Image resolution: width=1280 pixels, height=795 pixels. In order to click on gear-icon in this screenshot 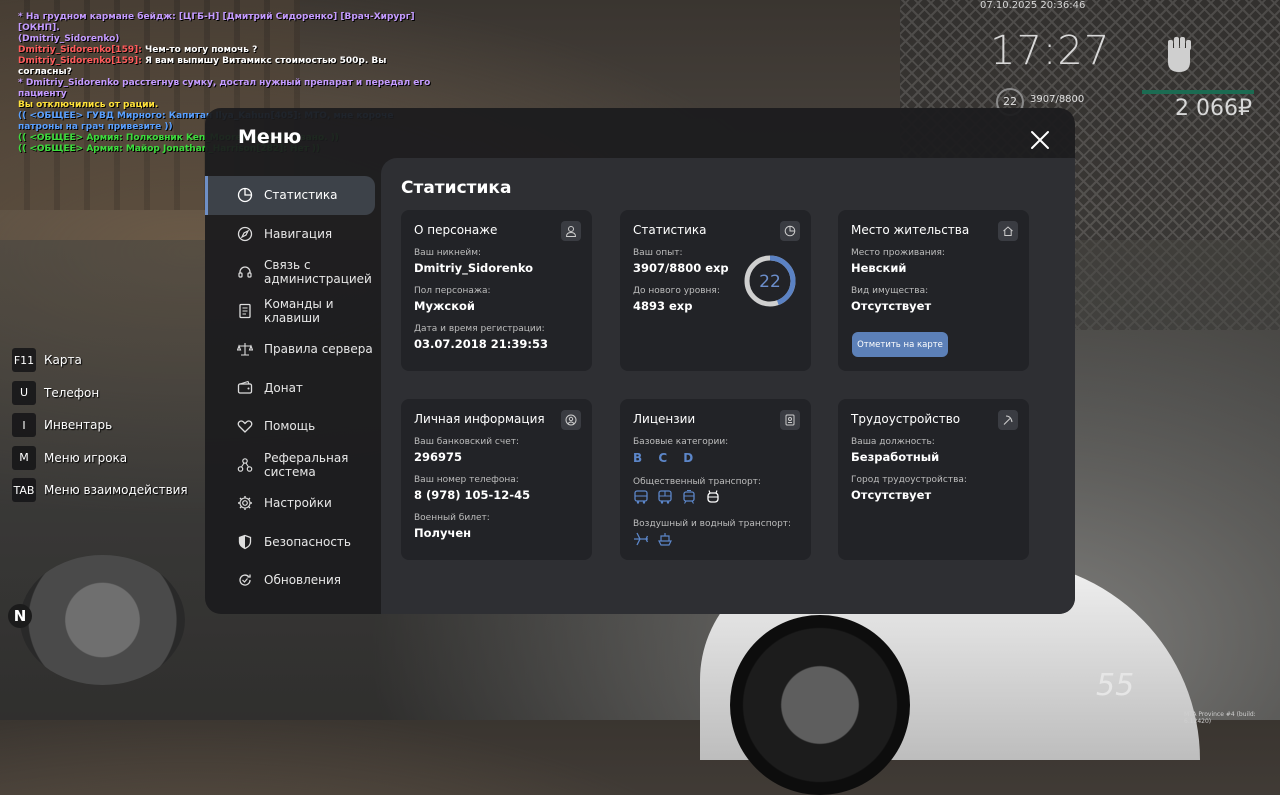, I will do `click(245, 503)`.